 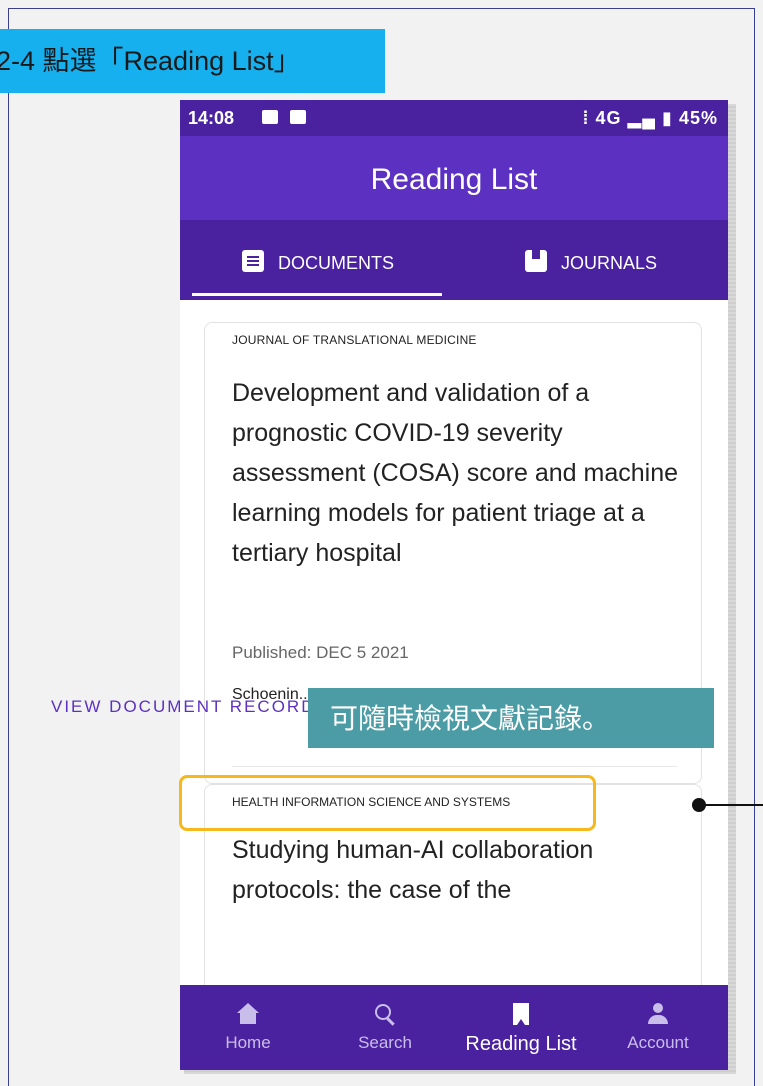 I want to click on document-icon, so click(x=253, y=261).